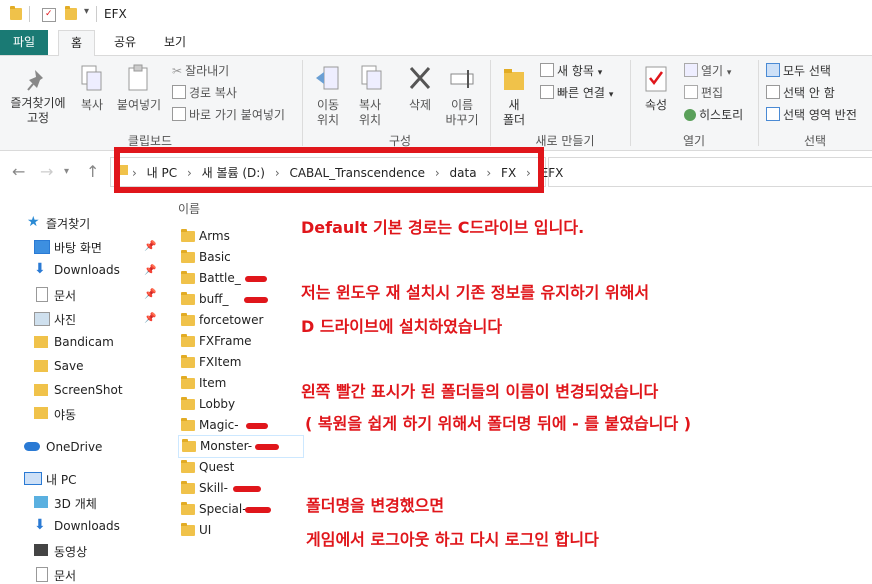  I want to click on copy-to-label-2: 위치, so click(370, 120).